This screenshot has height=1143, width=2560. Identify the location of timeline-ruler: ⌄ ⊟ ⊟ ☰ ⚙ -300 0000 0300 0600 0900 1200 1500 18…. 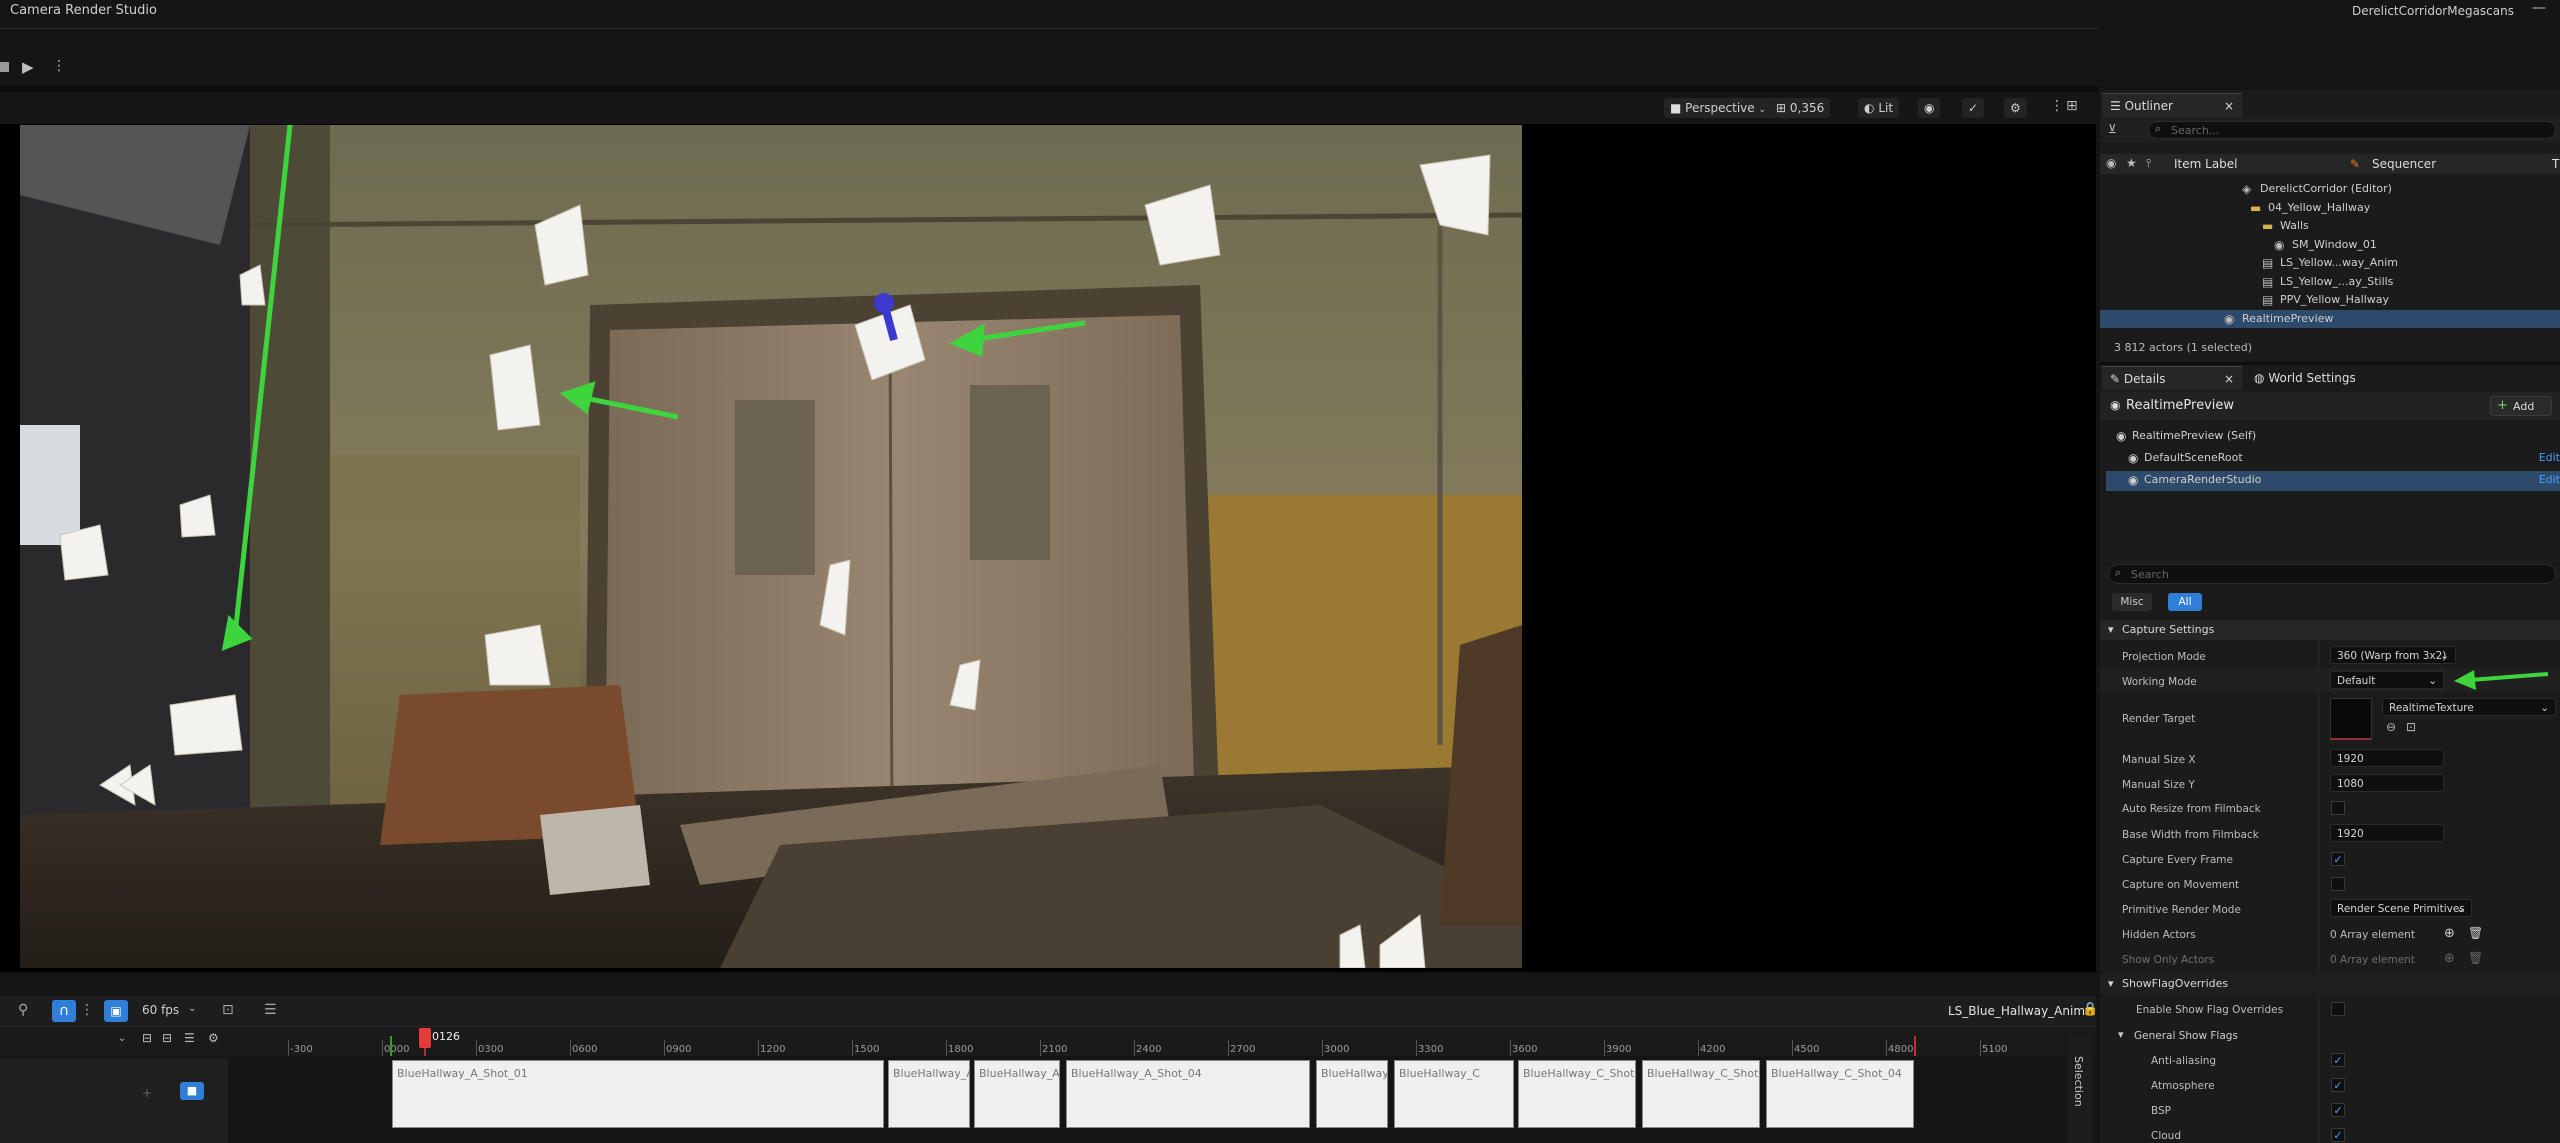
(1048, 1041).